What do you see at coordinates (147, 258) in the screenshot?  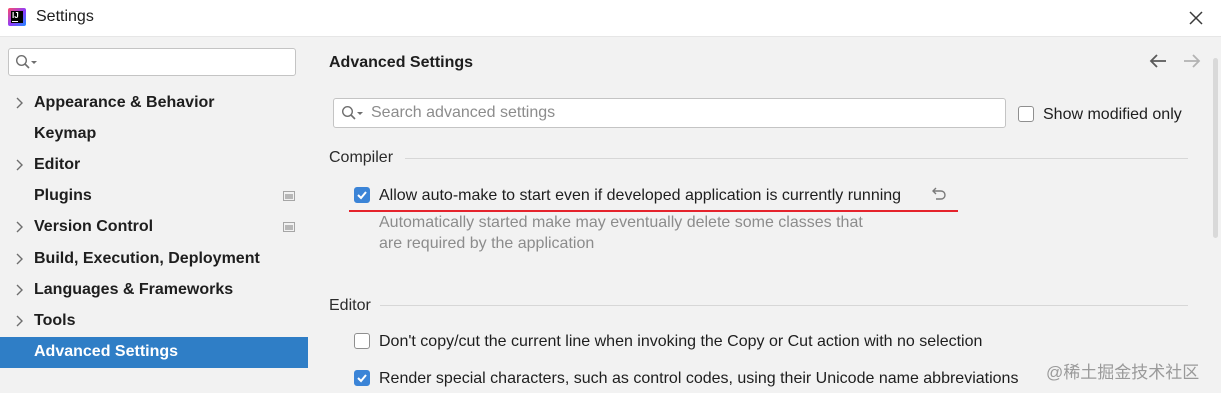 I see `sidebar-item-label: Build, Execution, Deployment` at bounding box center [147, 258].